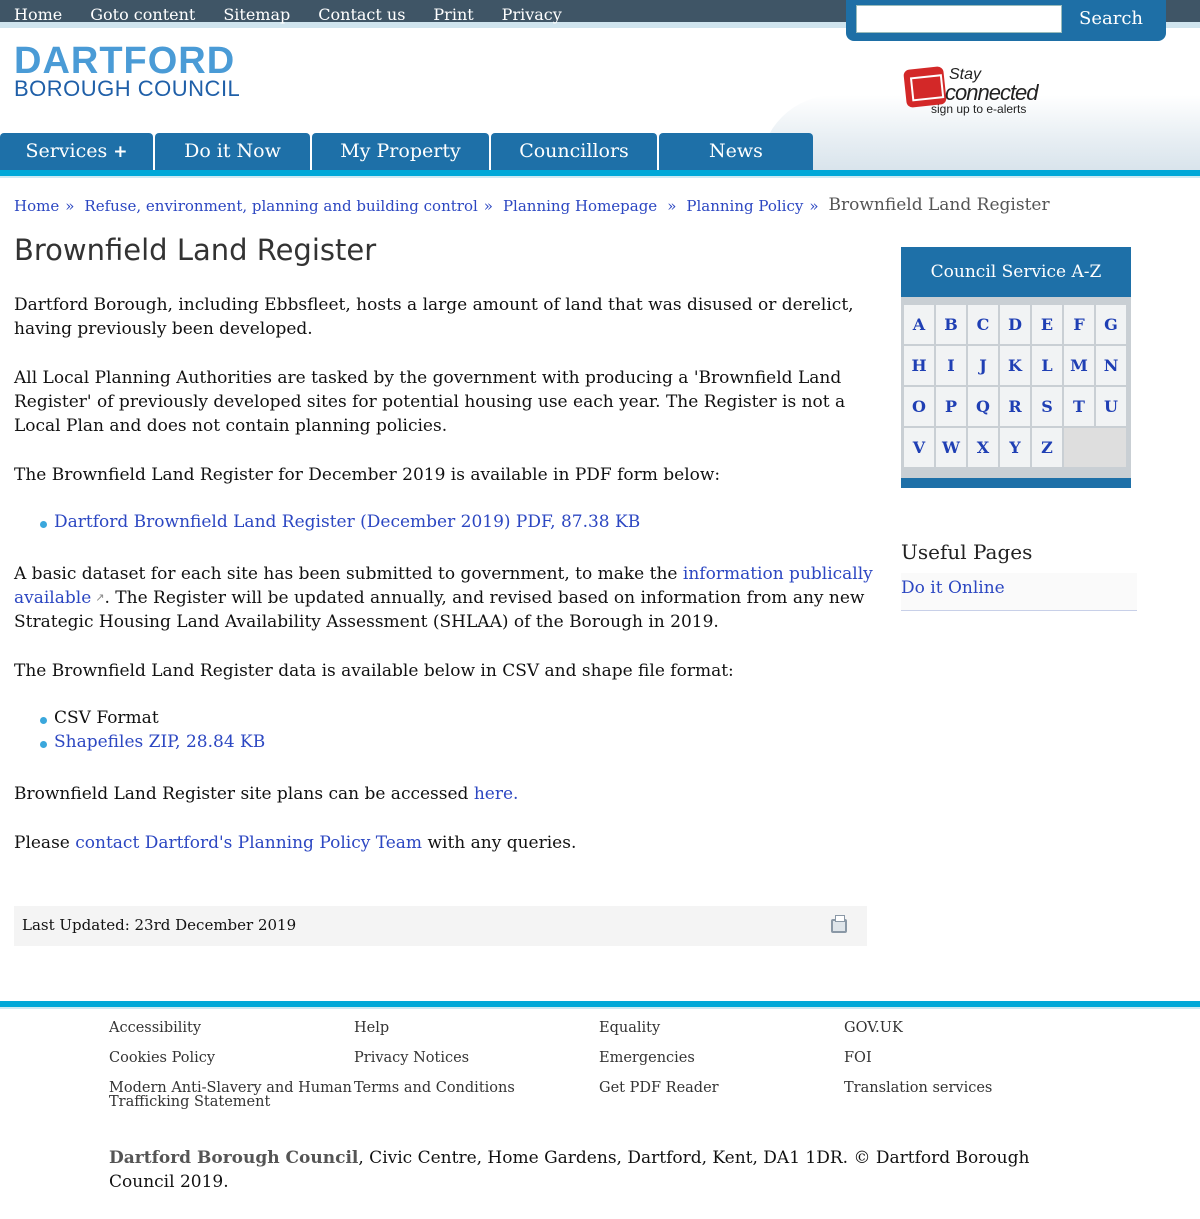 This screenshot has width=1200, height=1219. Describe the element at coordinates (1016, 272) in the screenshot. I see `service-az-title: Council Service A-Z` at that location.